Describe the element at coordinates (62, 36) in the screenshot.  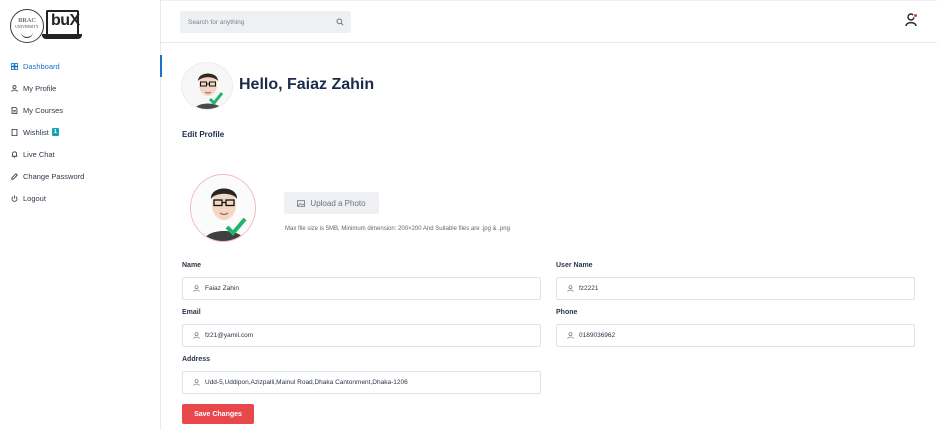
I see `laptop-base-icon` at that location.